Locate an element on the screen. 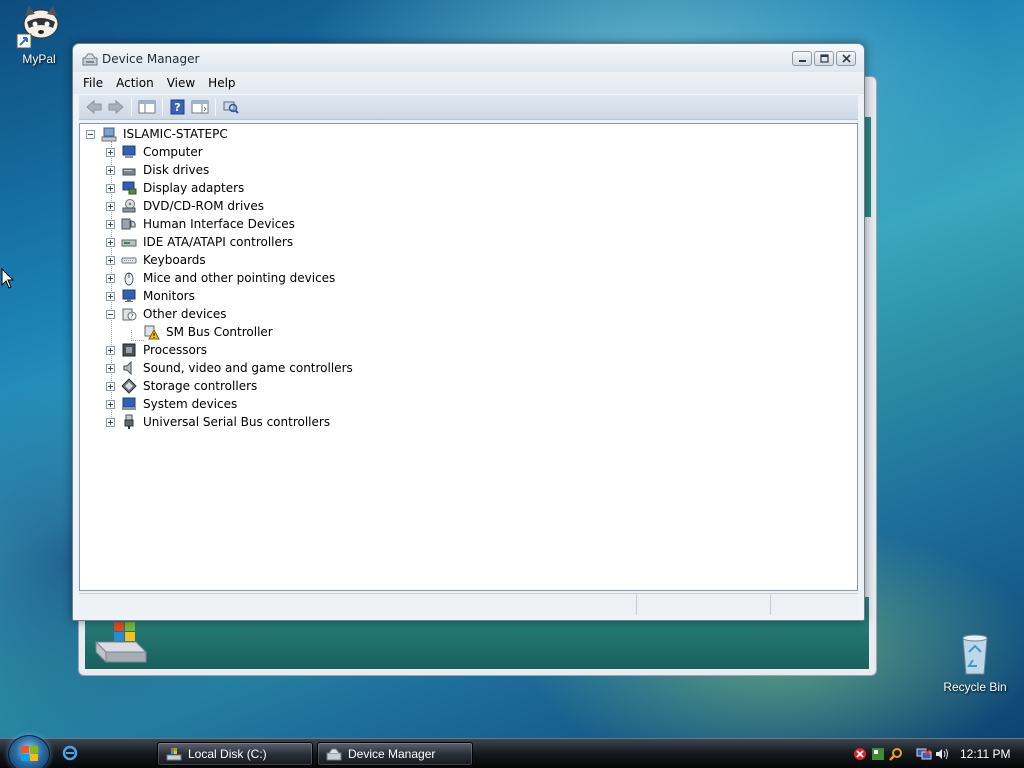 This screenshot has width=1024, height=768. tree-item-label: Human Interface Devices is located at coordinates (219, 224).